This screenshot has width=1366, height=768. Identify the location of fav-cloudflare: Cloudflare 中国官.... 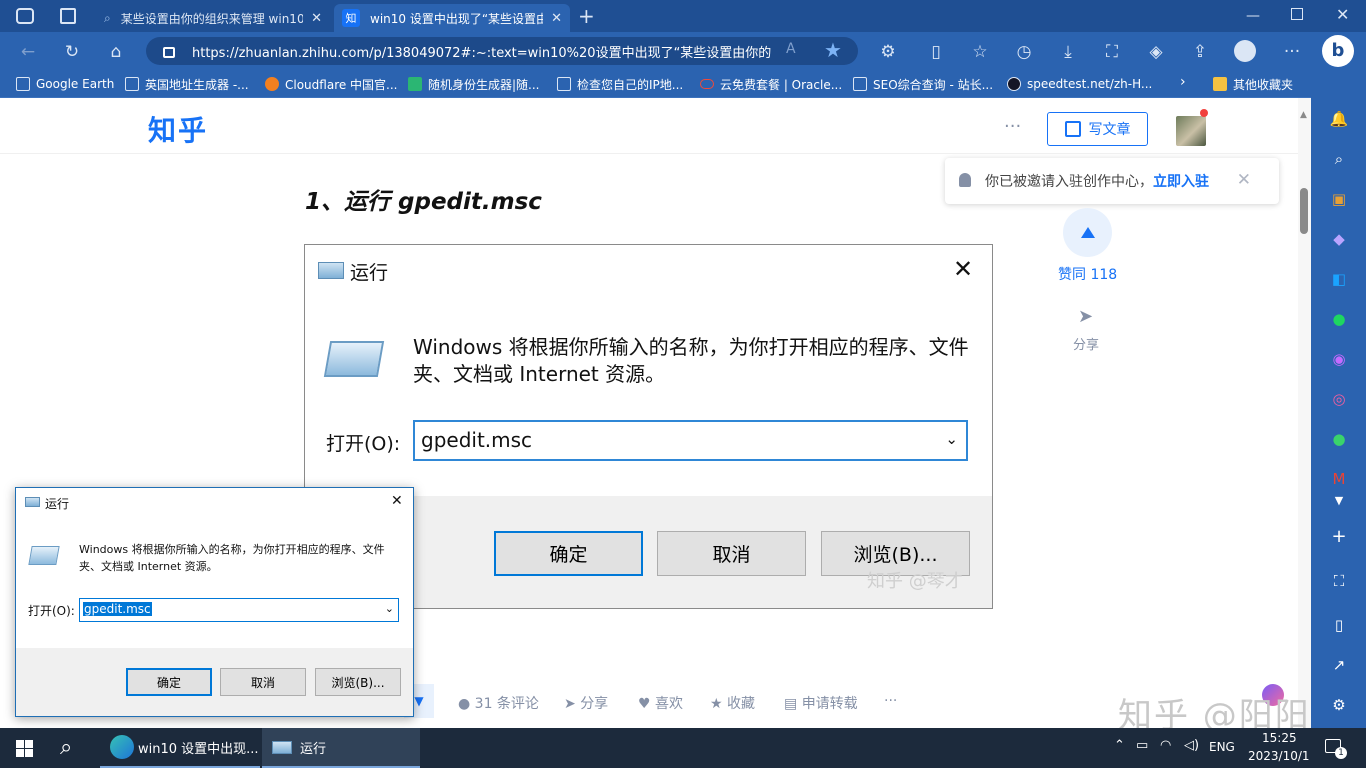
(331, 84).